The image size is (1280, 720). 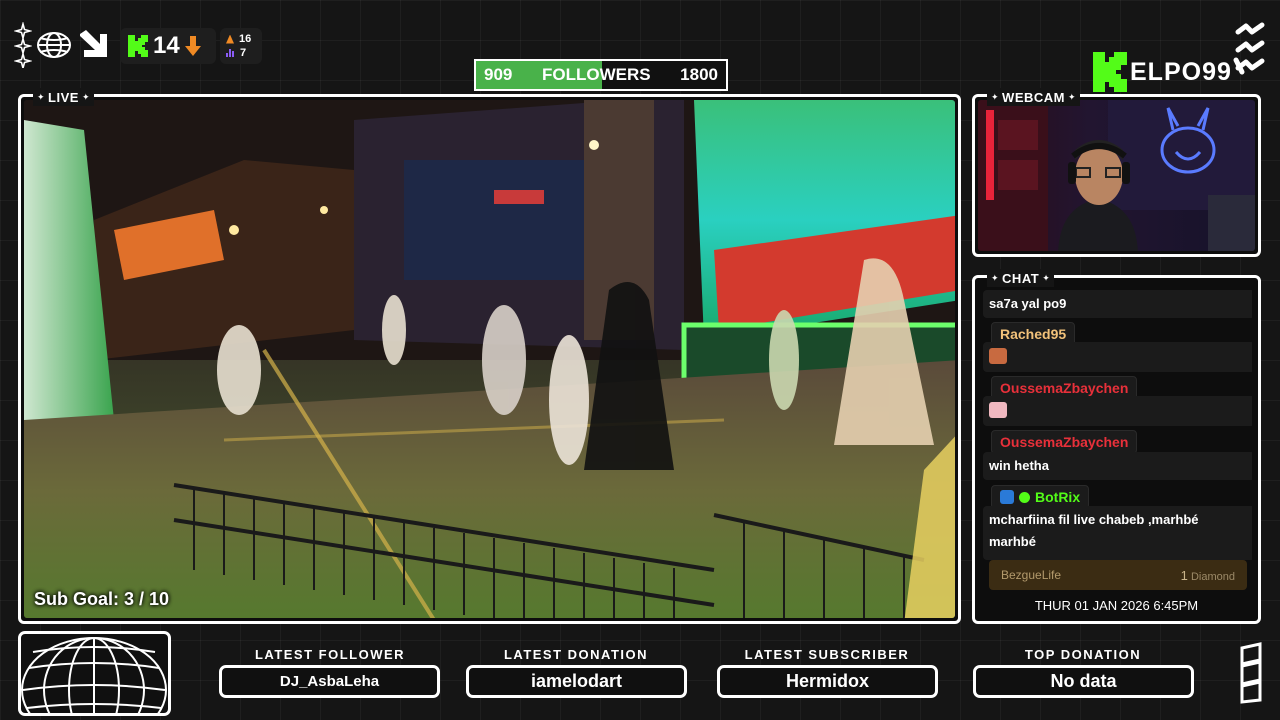 I want to click on person-icon, so click(x=230, y=39).